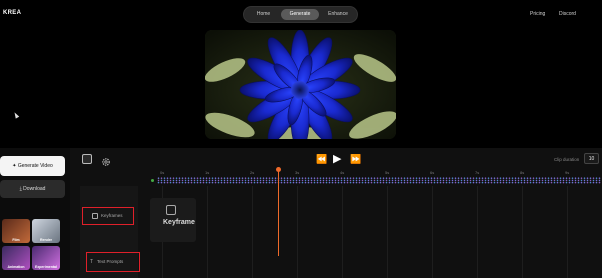  What do you see at coordinates (12, 13) in the screenshot?
I see `krea-logo: KREA` at bounding box center [12, 13].